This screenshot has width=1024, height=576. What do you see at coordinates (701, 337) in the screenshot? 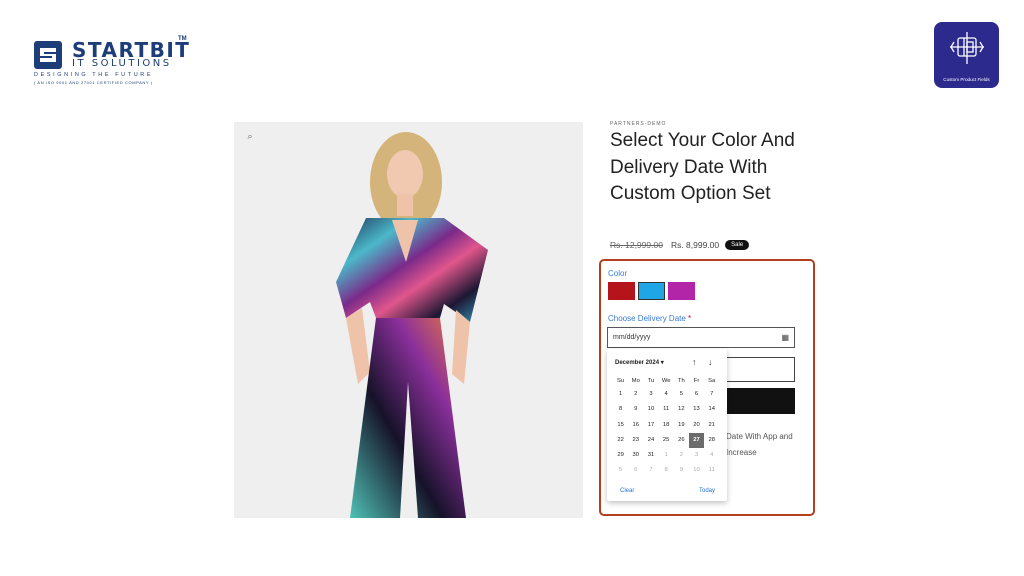
I see `delivery-date-input: mm/dd/yyyy ▦` at bounding box center [701, 337].